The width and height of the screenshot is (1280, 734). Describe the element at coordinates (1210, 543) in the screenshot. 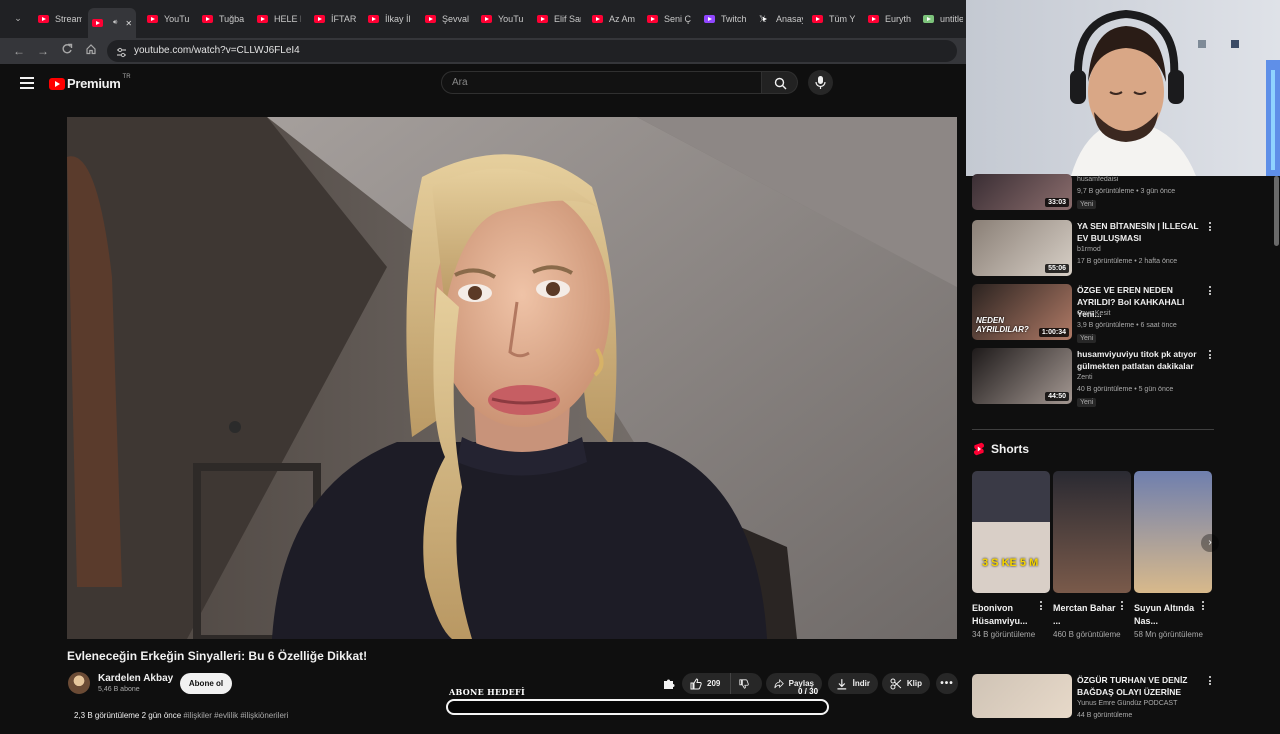

I see `shorts-next-chevron-icon: ›` at that location.